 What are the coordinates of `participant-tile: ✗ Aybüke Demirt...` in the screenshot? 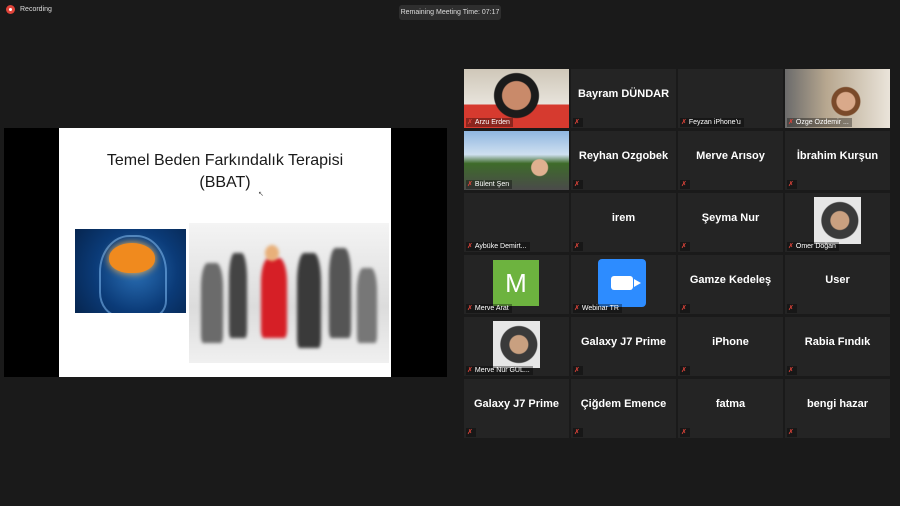 It's located at (516, 222).